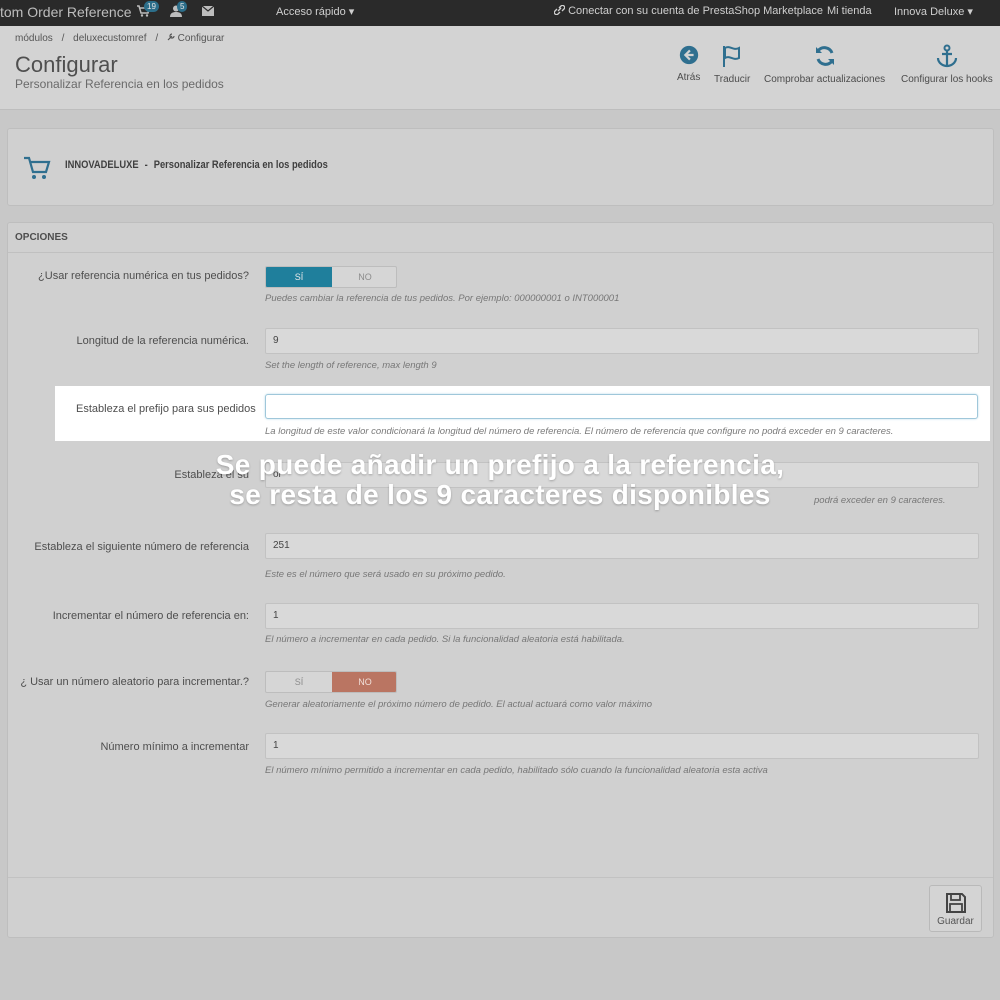  I want to click on use-numeric-no: NO, so click(364, 277).